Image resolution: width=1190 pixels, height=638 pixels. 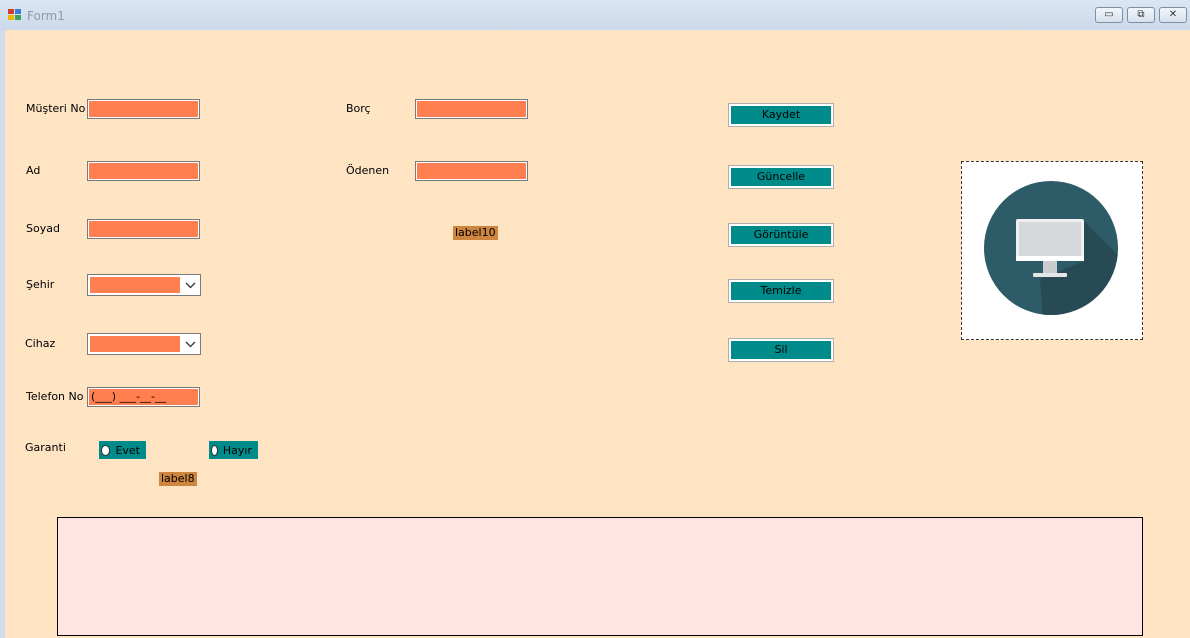 What do you see at coordinates (143, 109) in the screenshot?
I see `musteri-no-input` at bounding box center [143, 109].